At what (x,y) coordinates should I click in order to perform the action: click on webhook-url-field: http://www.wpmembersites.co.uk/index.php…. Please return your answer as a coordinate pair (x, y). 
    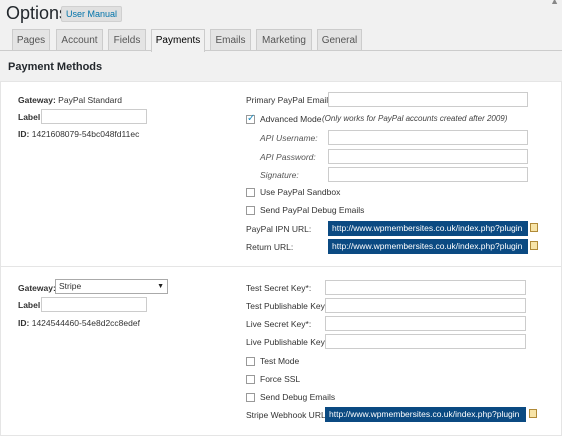
    Looking at the image, I should click on (425, 414).